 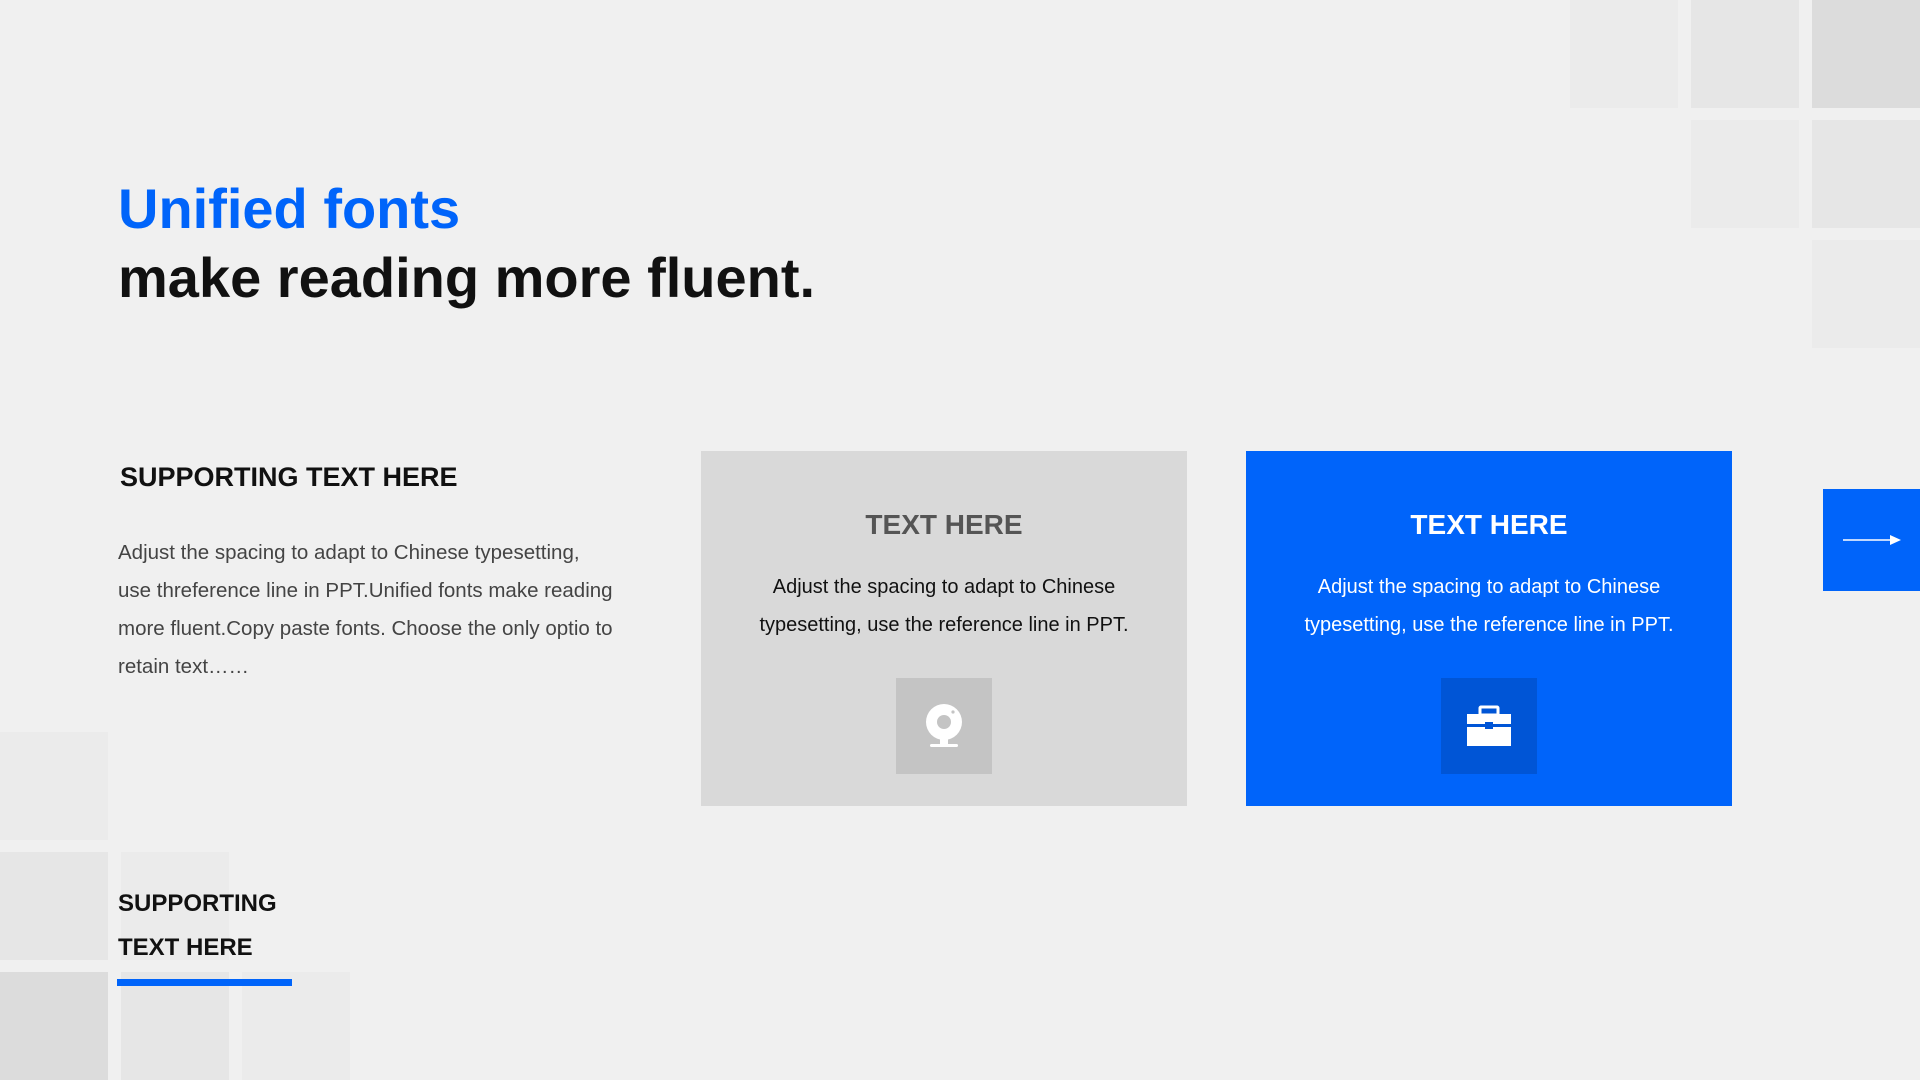 I want to click on headline-main: make reading more fluent., so click(x=467, y=277).